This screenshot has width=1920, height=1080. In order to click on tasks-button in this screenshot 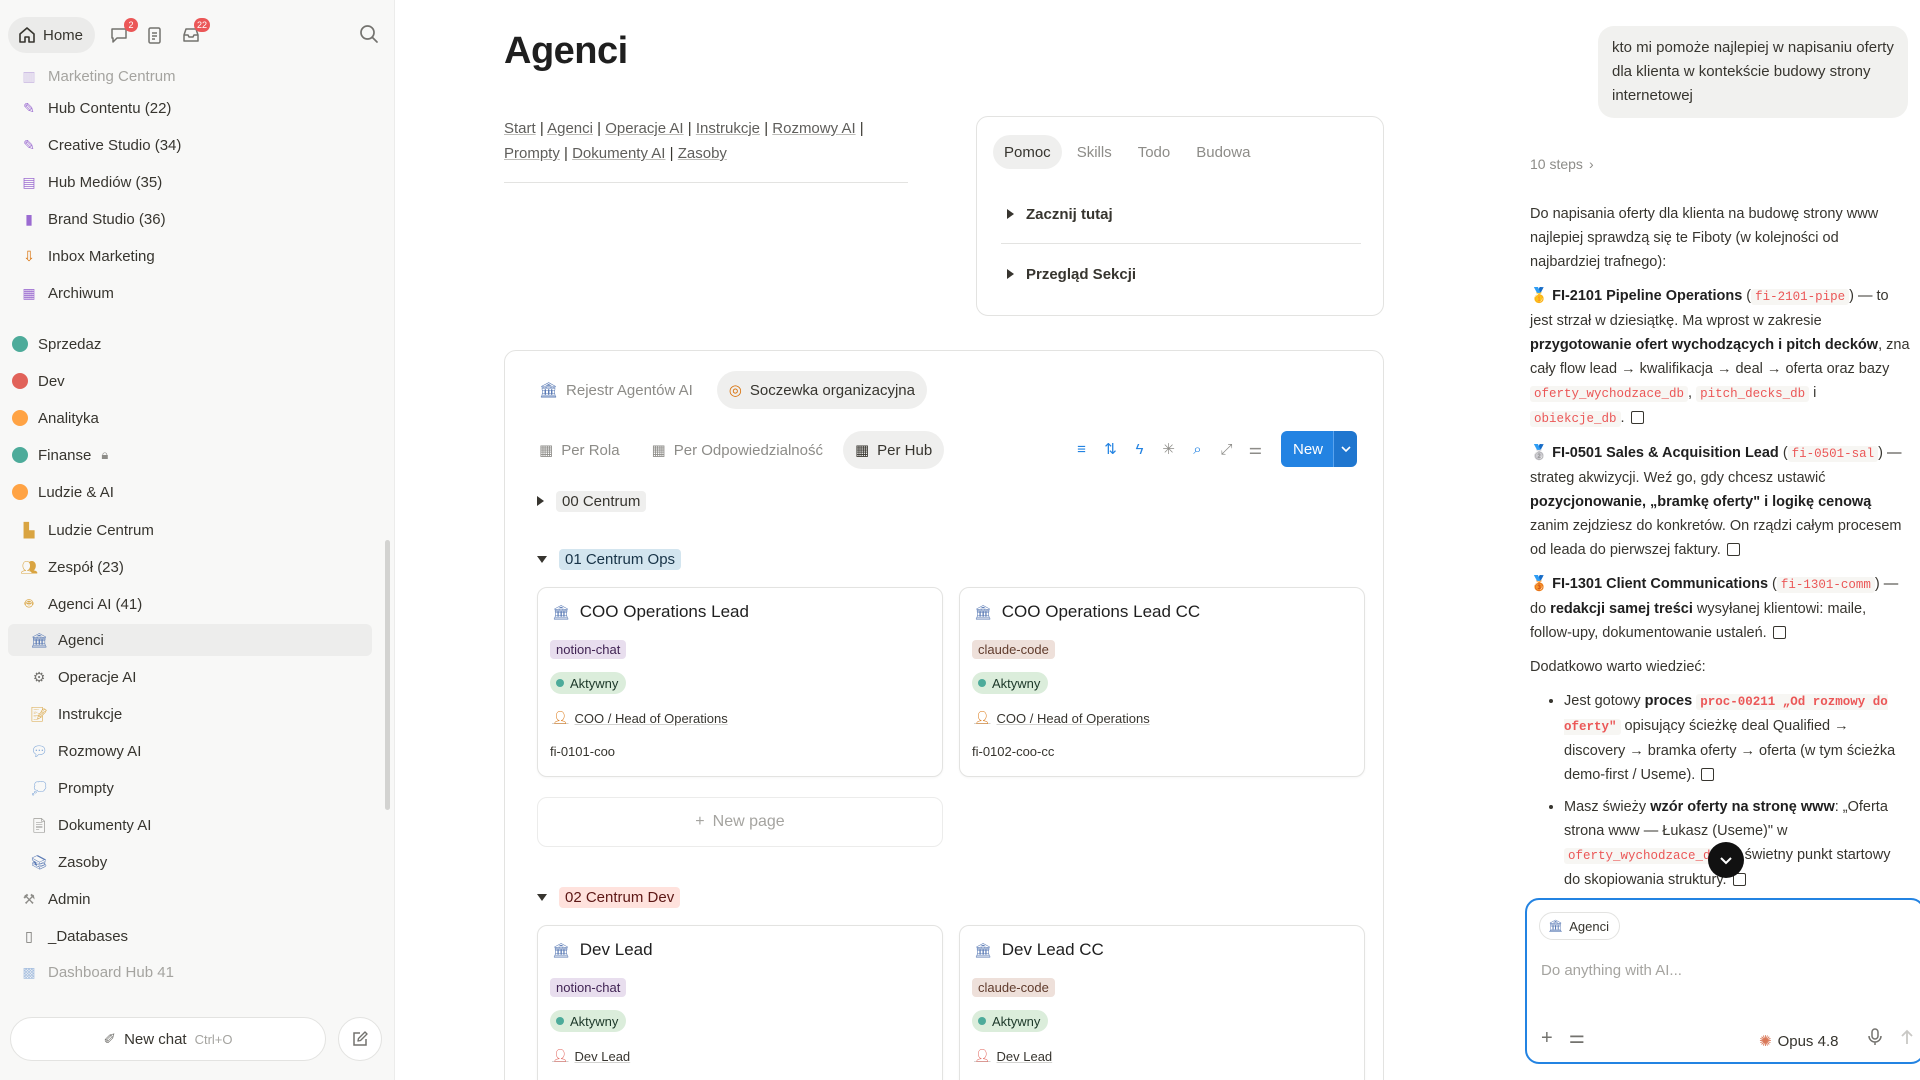, I will do `click(155, 35)`.